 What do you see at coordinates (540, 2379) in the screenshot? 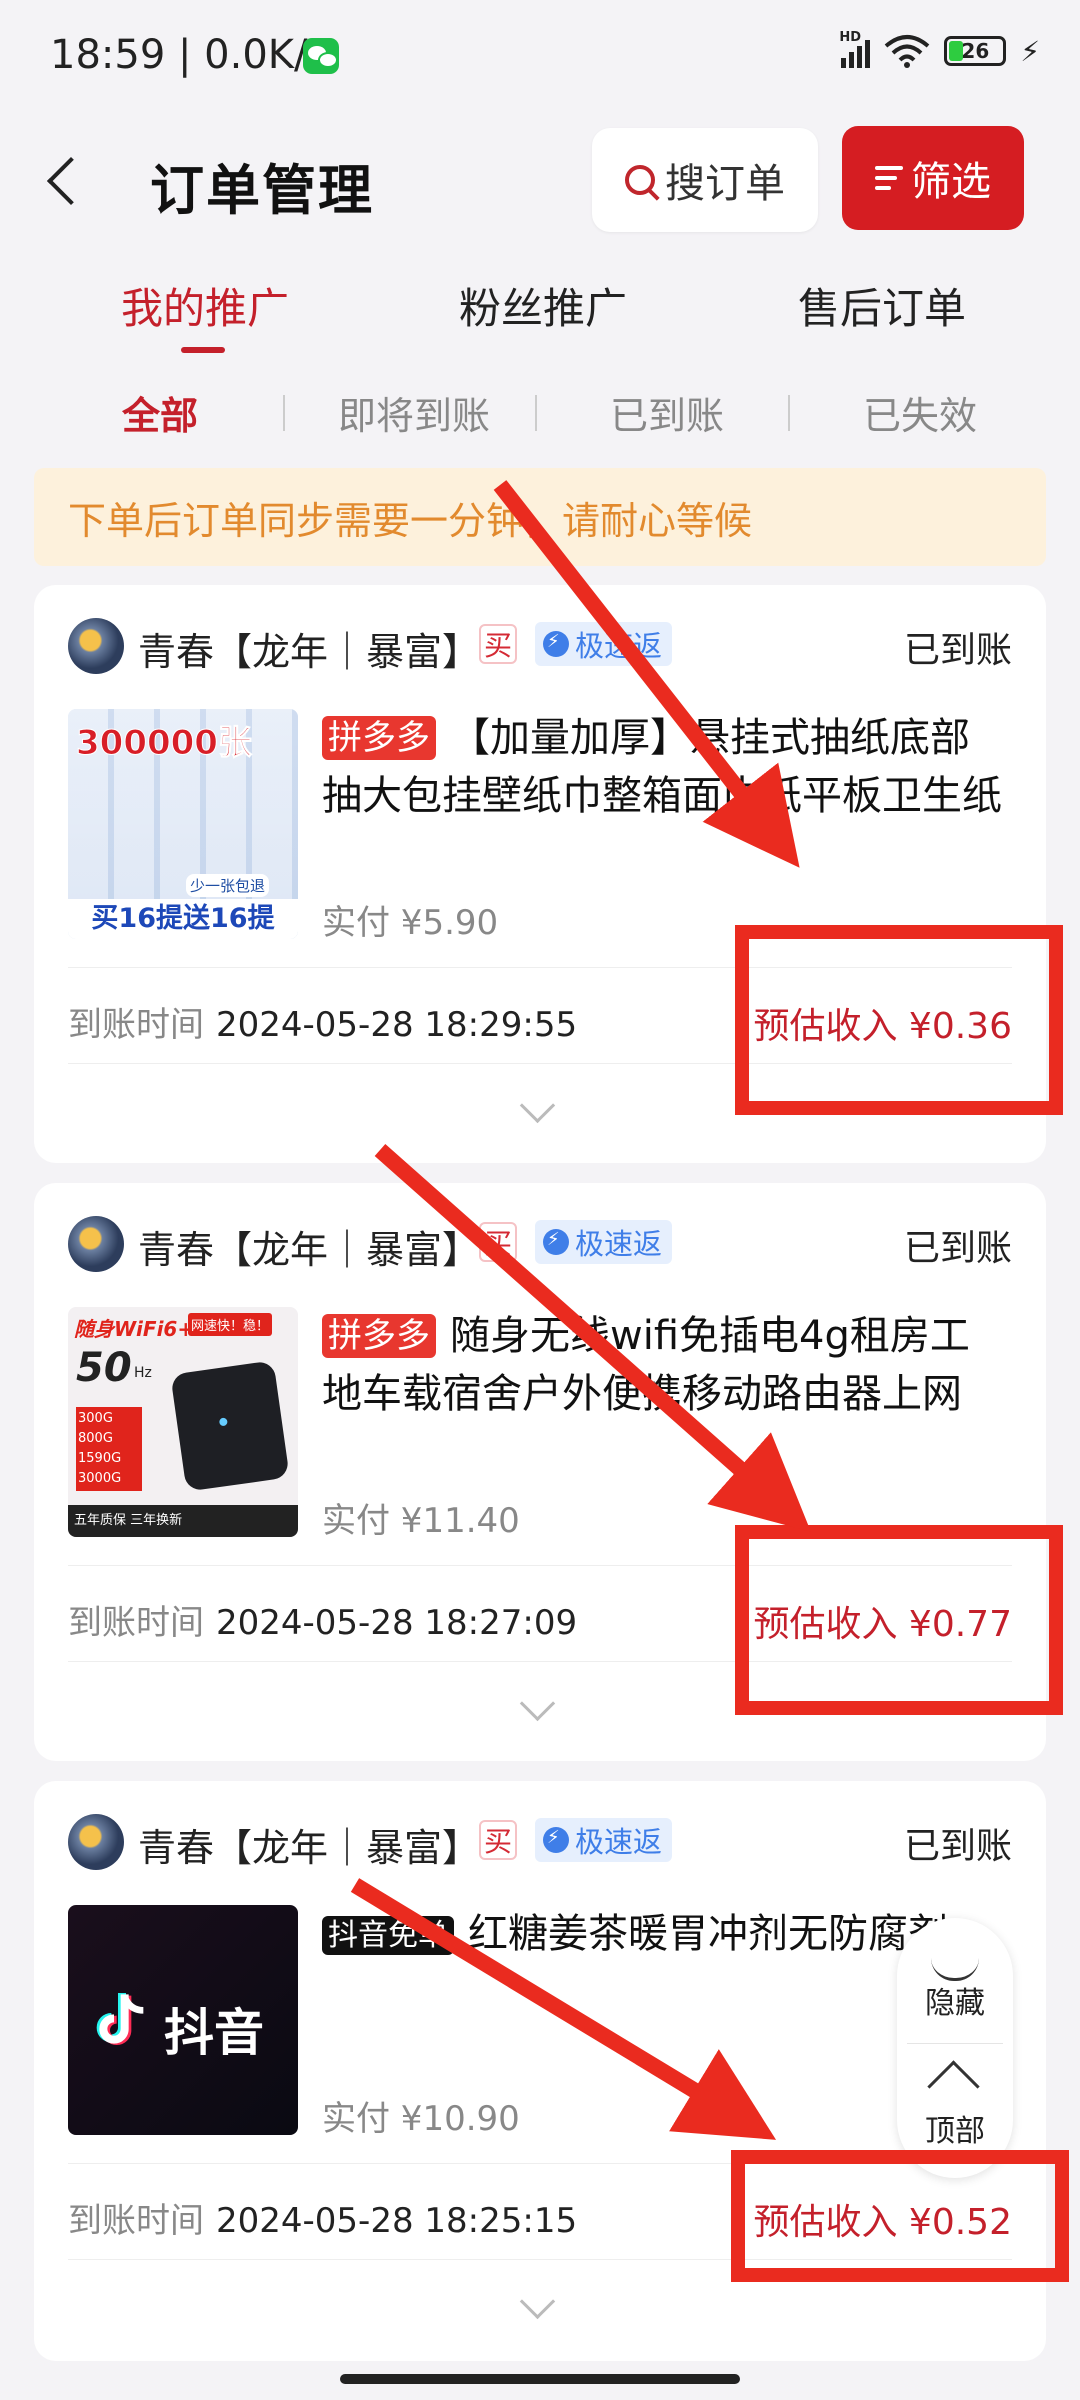
I see `home-indicator` at bounding box center [540, 2379].